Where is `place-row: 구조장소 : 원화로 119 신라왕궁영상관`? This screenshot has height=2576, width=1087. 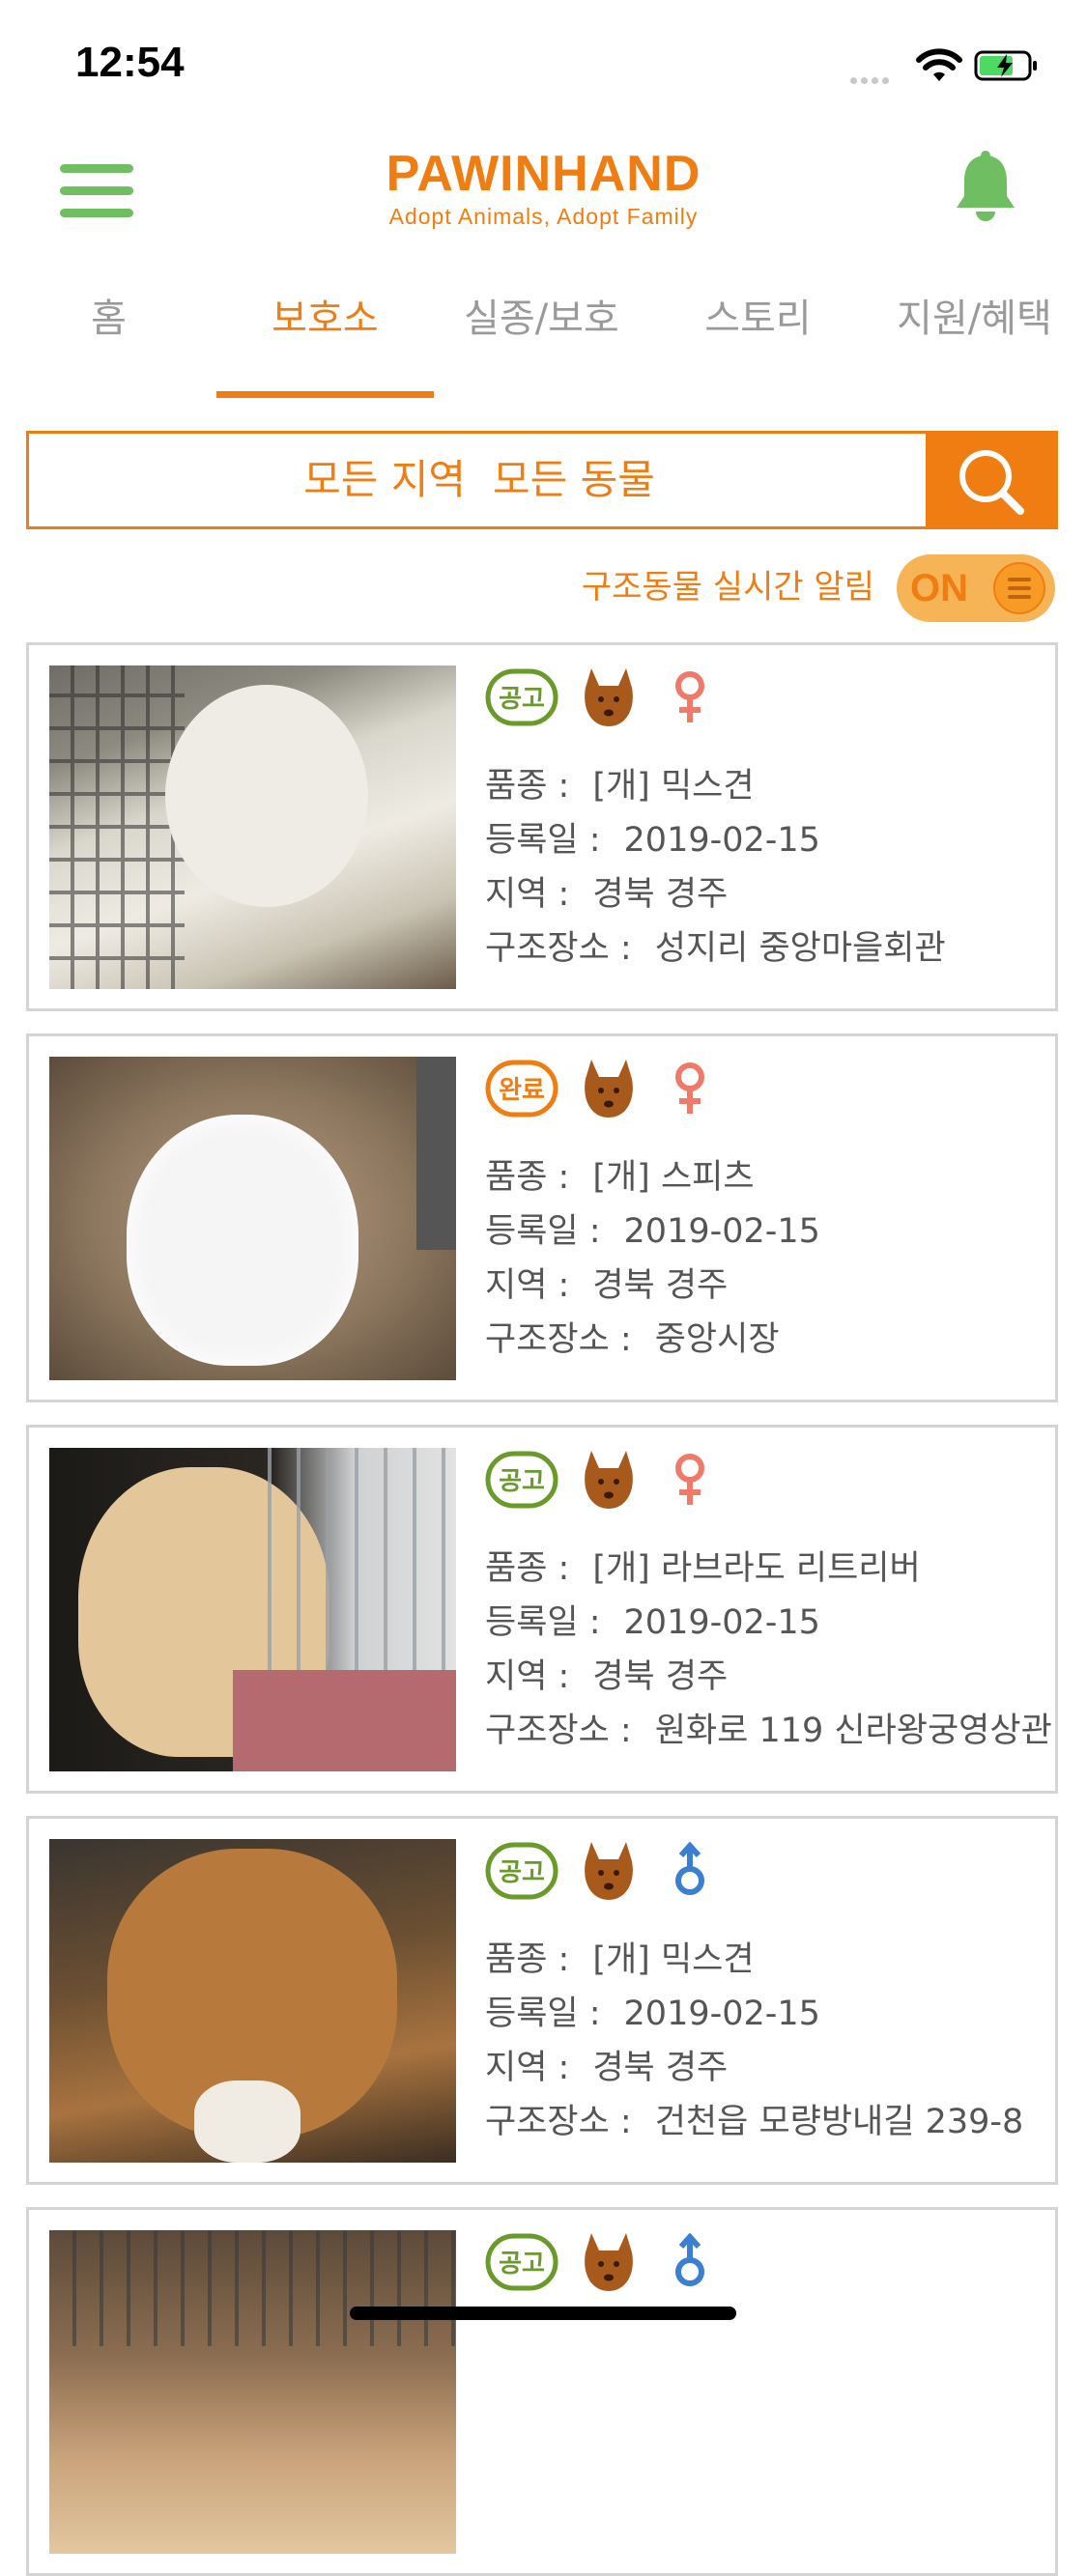 place-row: 구조장소 : 원화로 119 신라왕궁영상관 is located at coordinates (768, 1731).